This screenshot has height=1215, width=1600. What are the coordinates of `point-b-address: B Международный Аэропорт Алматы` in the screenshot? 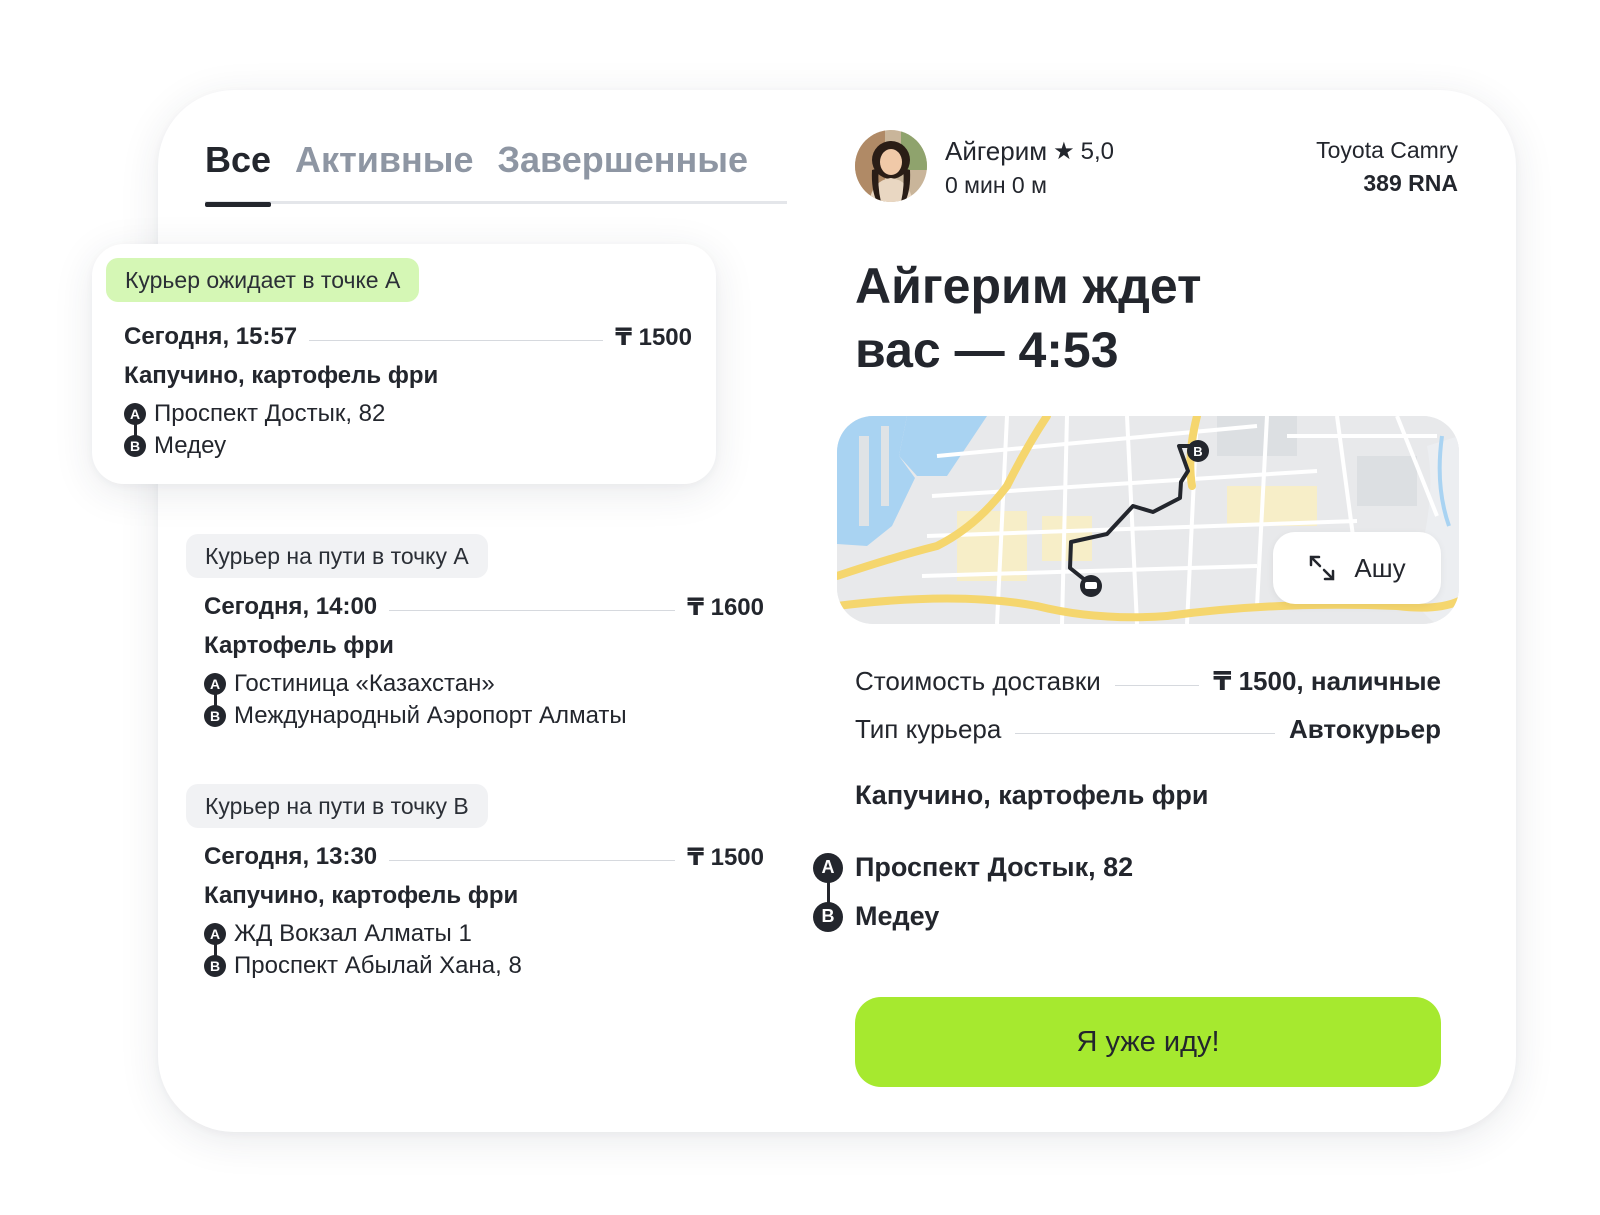 It's located at (415, 716).